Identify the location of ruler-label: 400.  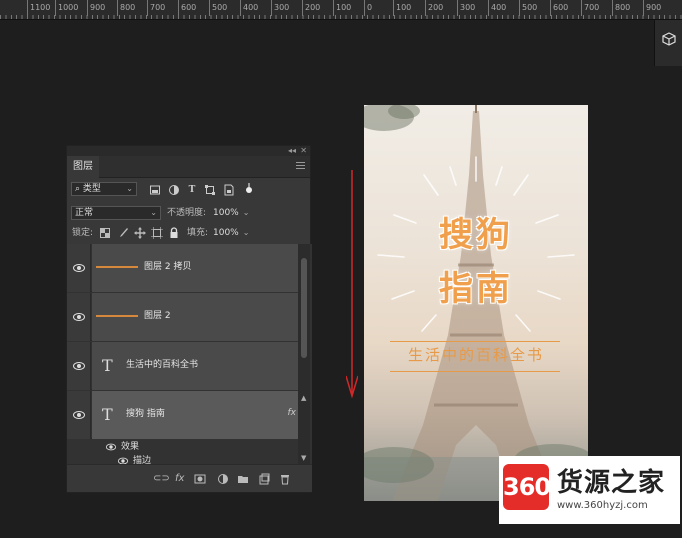
(497, 8).